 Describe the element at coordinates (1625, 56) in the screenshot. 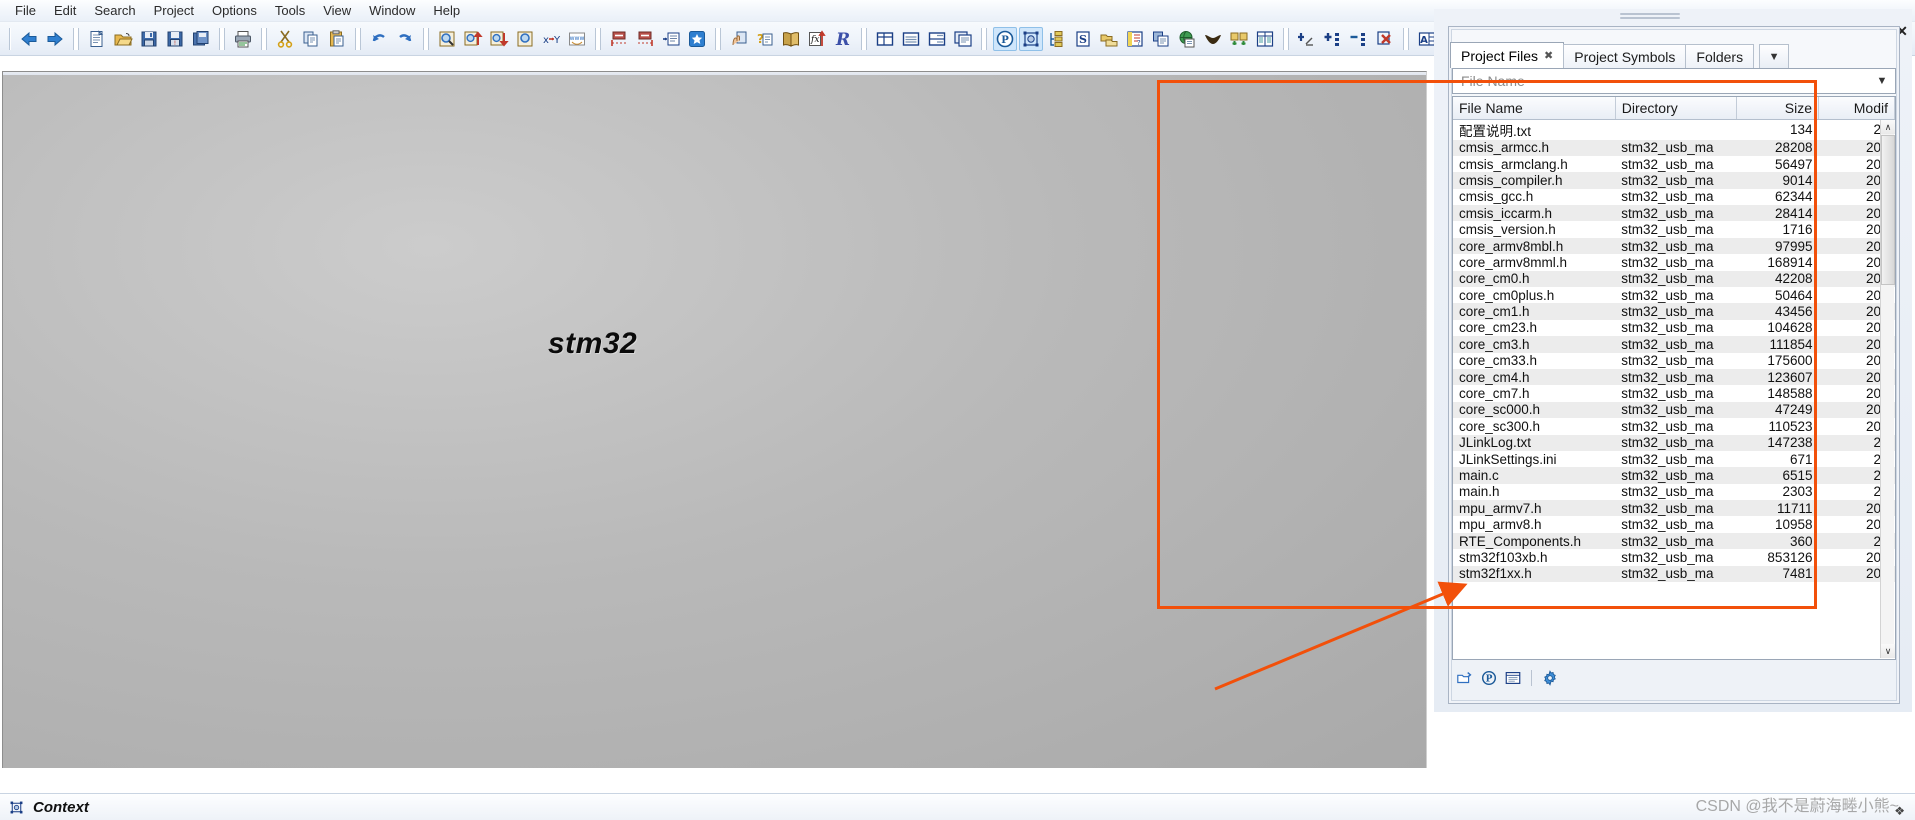

I see `tab-project-symbols: Project Symbols` at that location.